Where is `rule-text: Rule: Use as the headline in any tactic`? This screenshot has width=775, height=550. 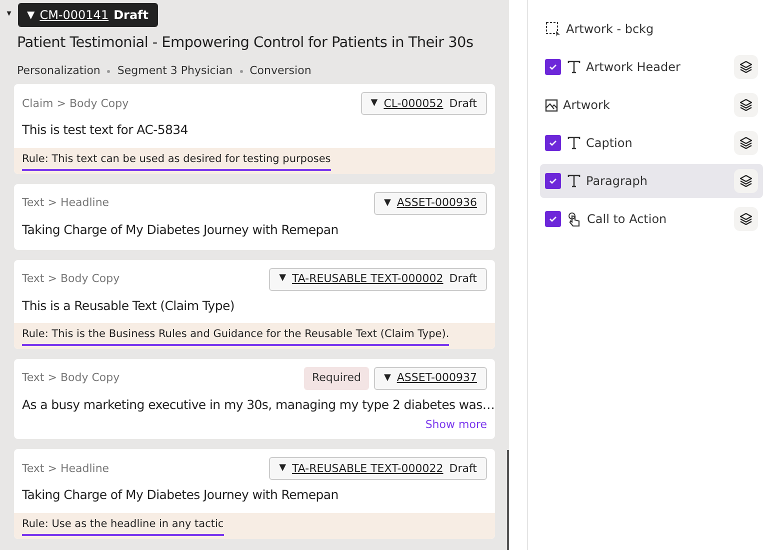 rule-text: Rule: Use as the headline in any tactic is located at coordinates (123, 526).